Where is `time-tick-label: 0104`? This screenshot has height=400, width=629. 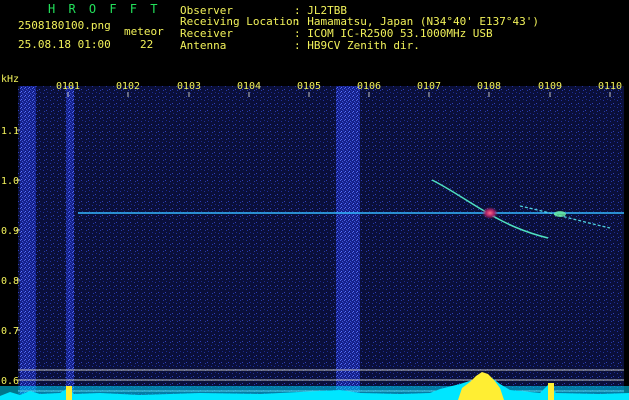 time-tick-label: 0104 is located at coordinates (249, 86).